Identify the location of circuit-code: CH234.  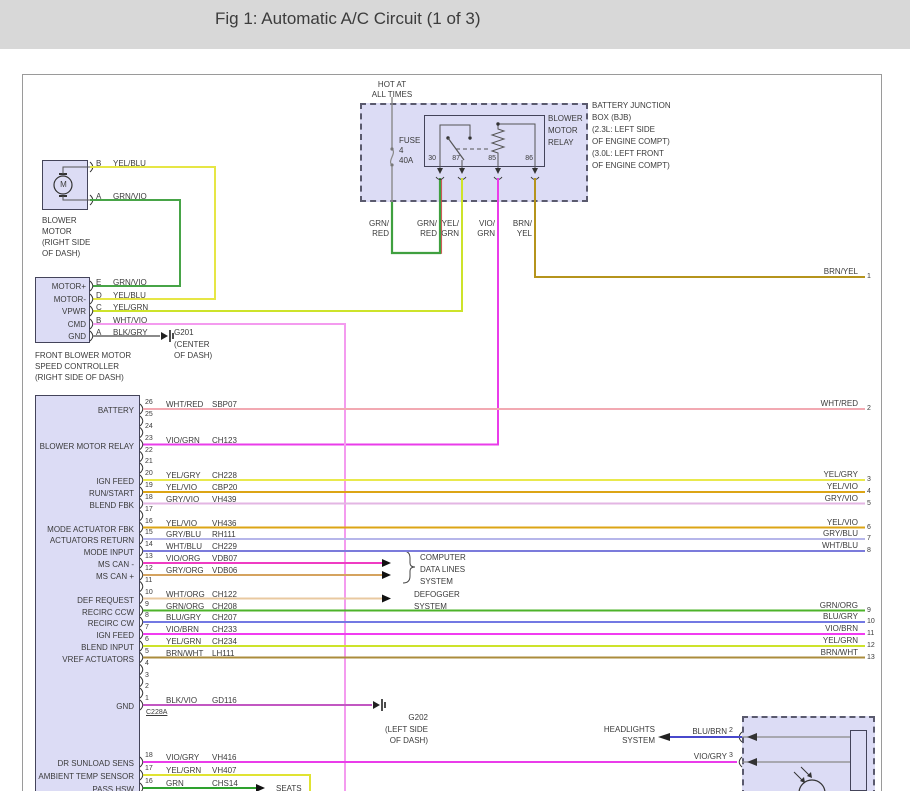
(224, 641).